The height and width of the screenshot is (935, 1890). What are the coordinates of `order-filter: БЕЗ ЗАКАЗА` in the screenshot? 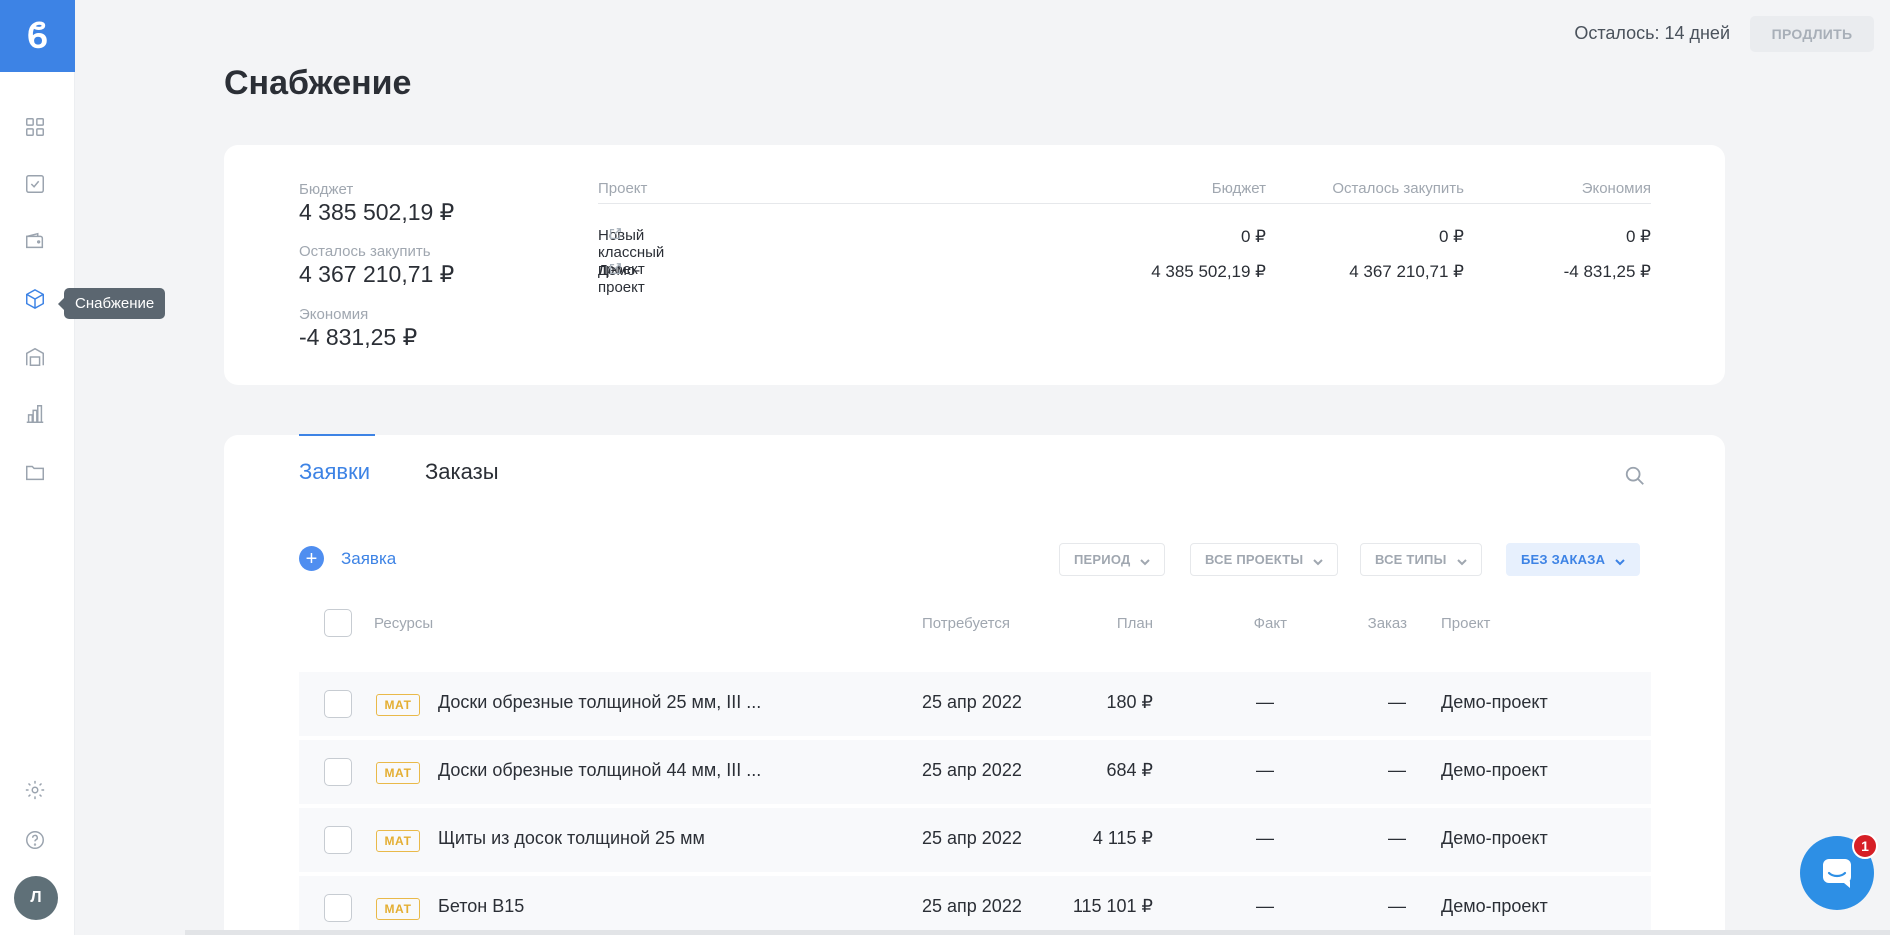 It's located at (1573, 559).